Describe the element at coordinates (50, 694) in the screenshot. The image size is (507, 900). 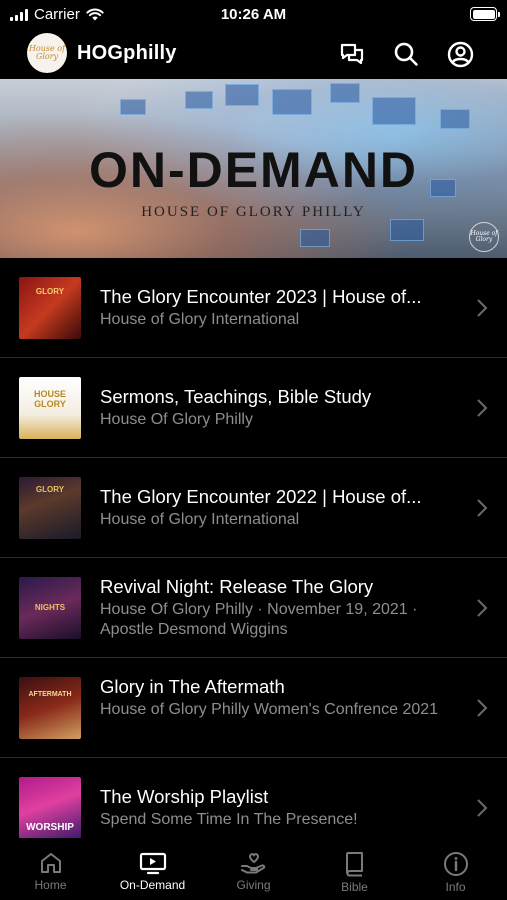
I see `thumbnail-label: AFTERMATH` at that location.